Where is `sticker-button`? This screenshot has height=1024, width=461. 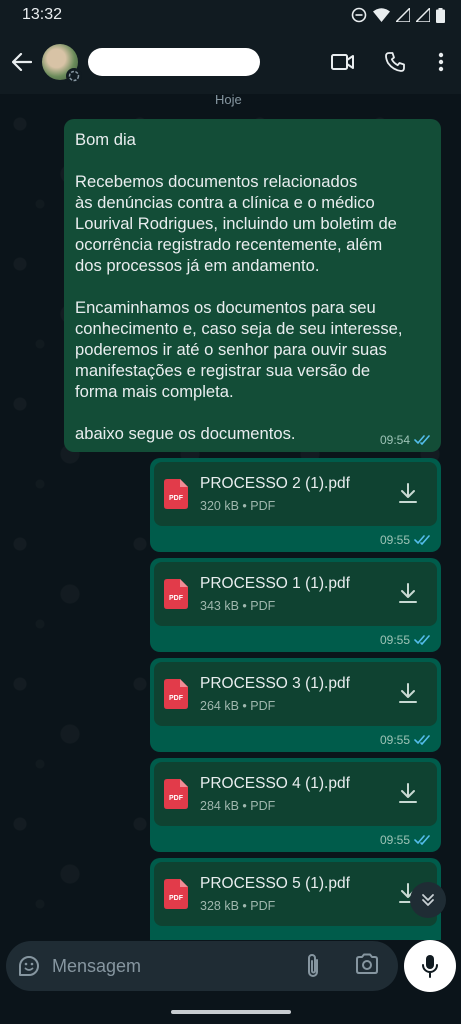 sticker-button is located at coordinates (29, 966).